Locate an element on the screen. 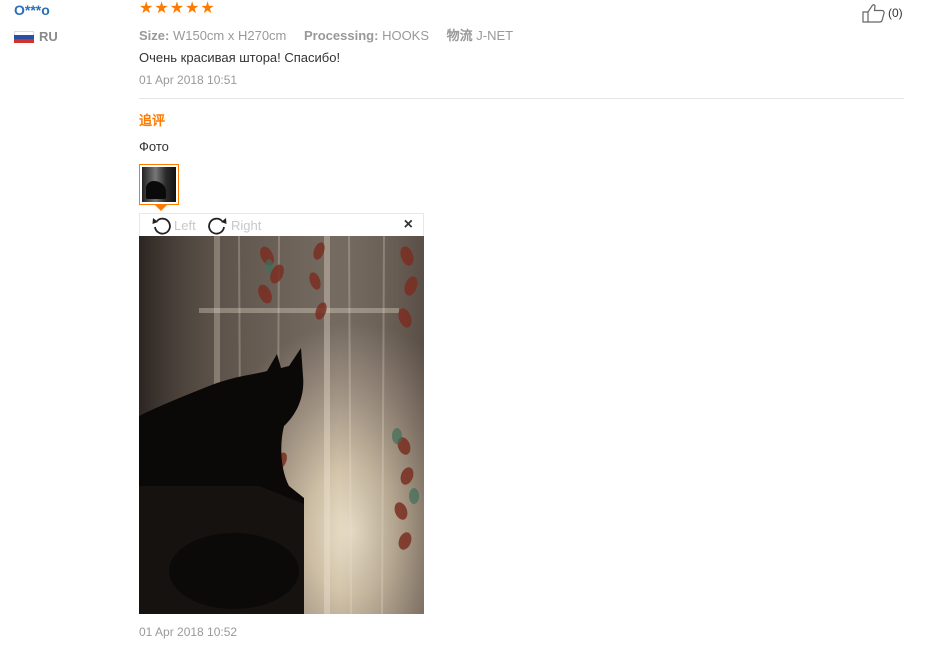 Image resolution: width=930 pixels, height=647 pixels. russia-flag-icon is located at coordinates (24, 36).